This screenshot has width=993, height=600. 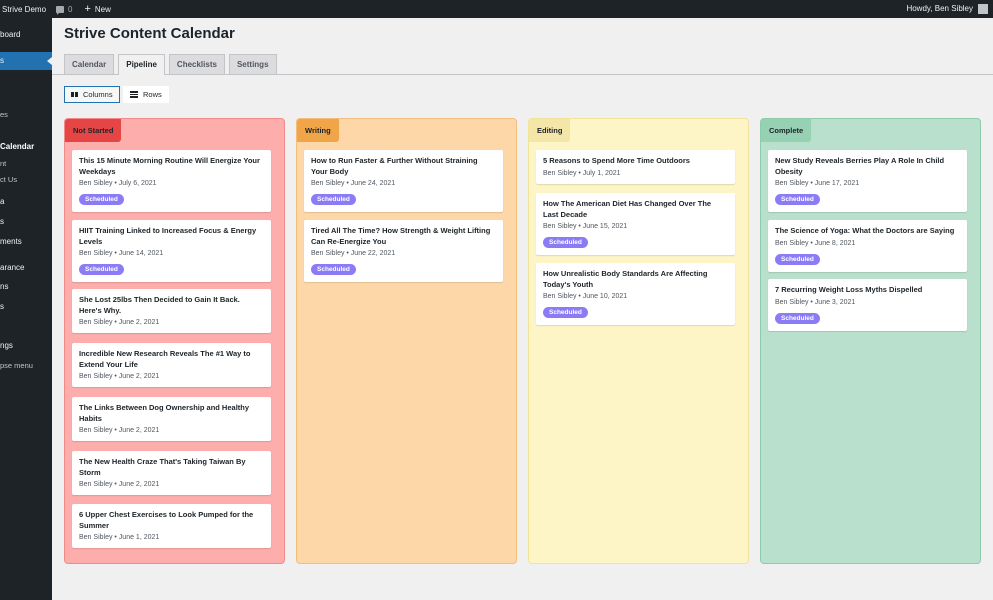 What do you see at coordinates (98, 94) in the screenshot?
I see `columns-view-label: Columns` at bounding box center [98, 94].